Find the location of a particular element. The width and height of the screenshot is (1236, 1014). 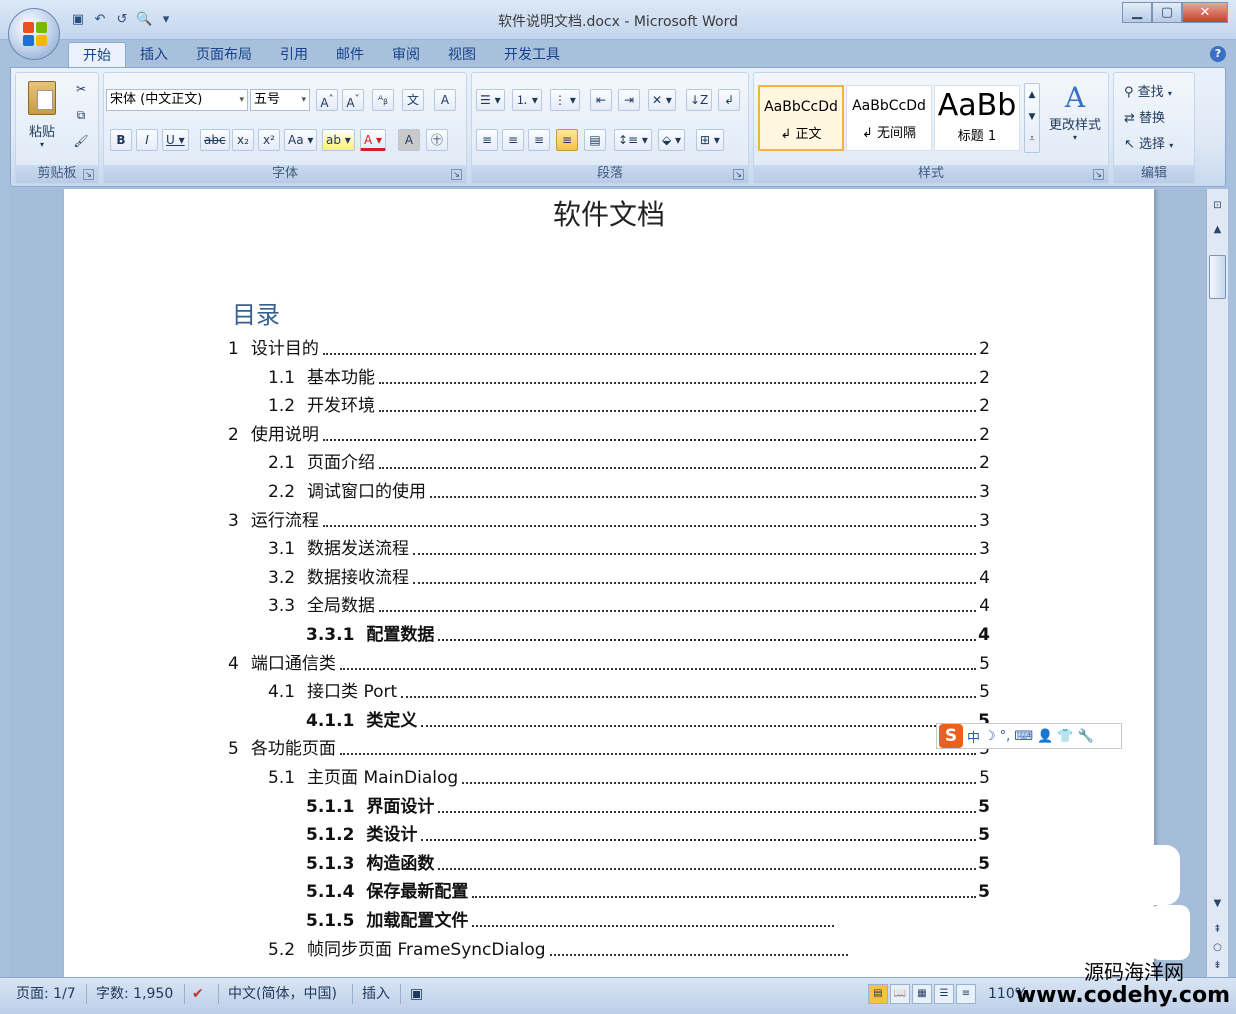

change-styles-button: A 更改样式 ▾ is located at coordinates (1075, 111).